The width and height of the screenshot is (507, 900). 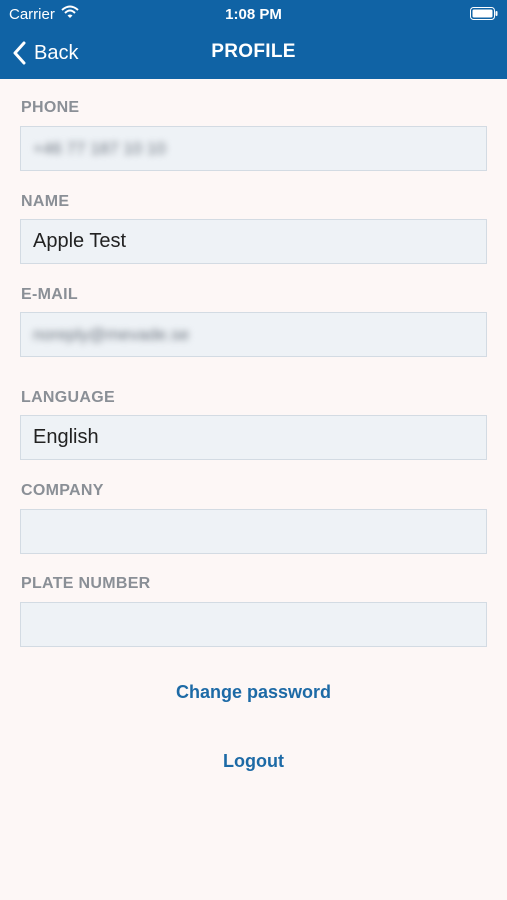 What do you see at coordinates (80, 241) in the screenshot?
I see `name-value: Apple Test` at bounding box center [80, 241].